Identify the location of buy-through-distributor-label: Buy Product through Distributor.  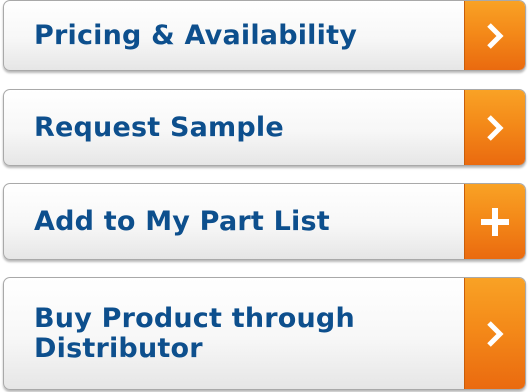
(194, 333).